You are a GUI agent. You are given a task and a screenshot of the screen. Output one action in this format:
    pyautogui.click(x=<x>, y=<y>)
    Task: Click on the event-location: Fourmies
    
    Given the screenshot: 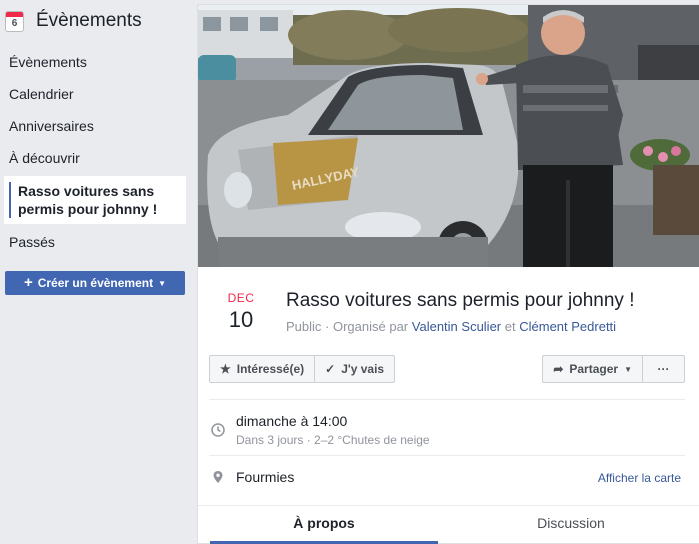 What is the action you would take?
    pyautogui.click(x=265, y=477)
    